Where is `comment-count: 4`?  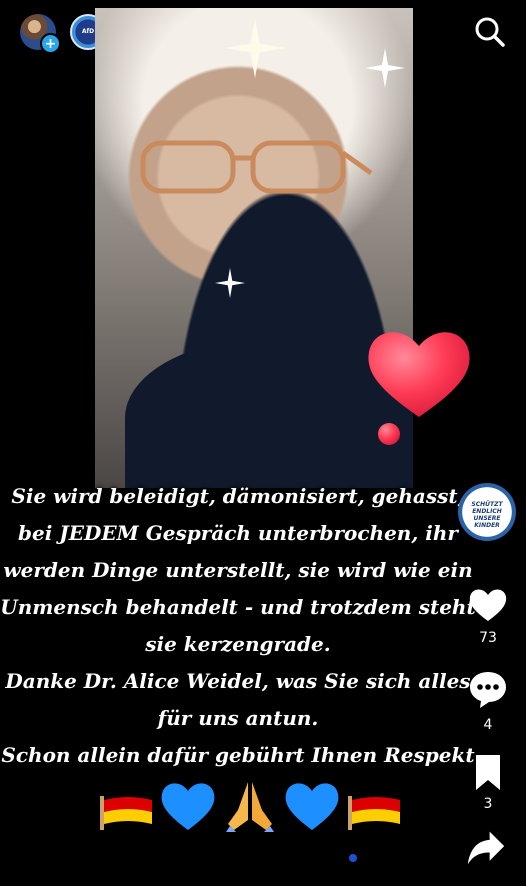
comment-count: 4 is located at coordinates (488, 725).